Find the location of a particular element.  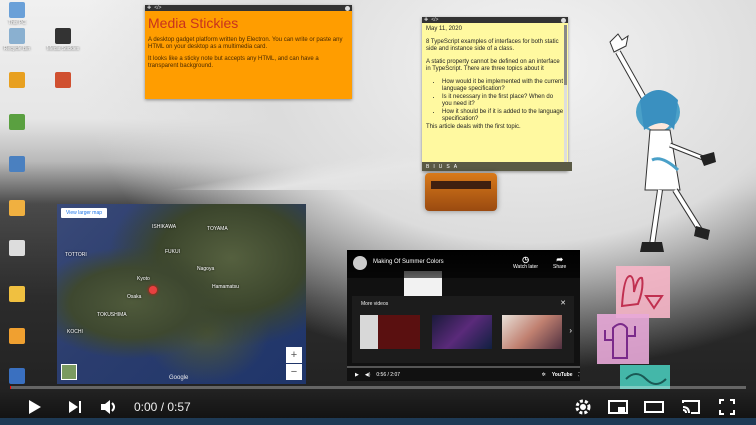

format-toolbar: B I U S A is located at coordinates (497, 166).